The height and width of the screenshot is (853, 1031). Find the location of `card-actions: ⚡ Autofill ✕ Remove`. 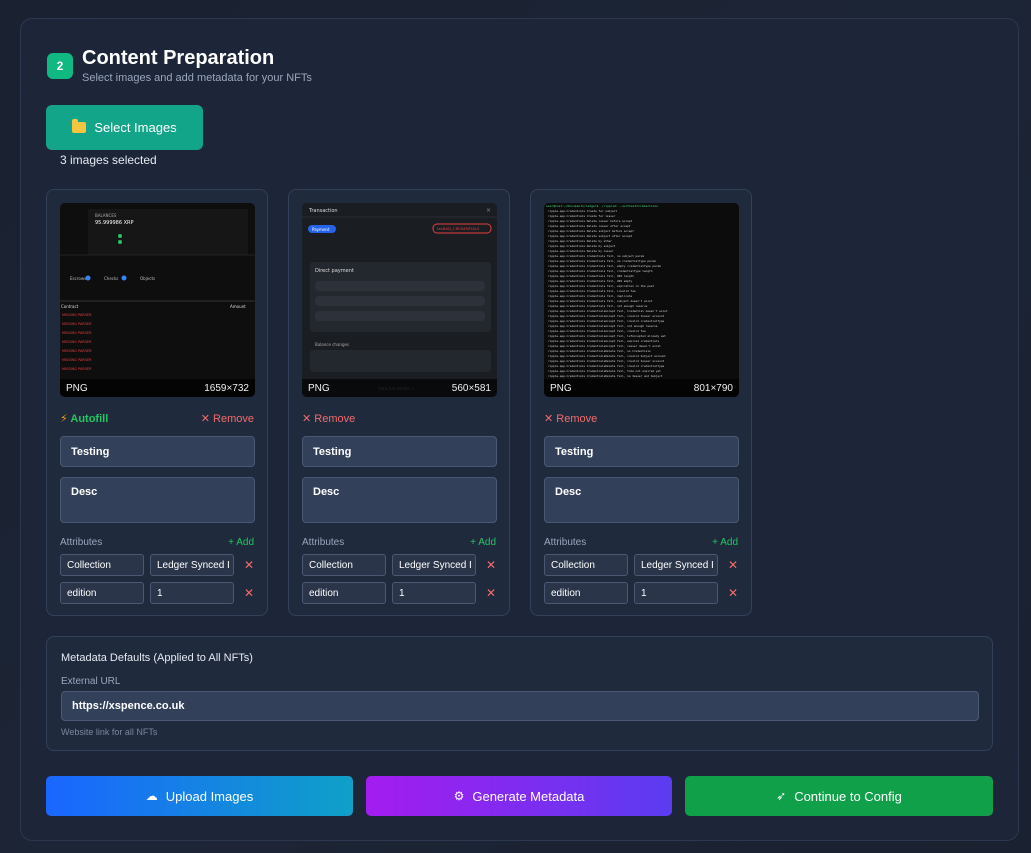

card-actions: ⚡ Autofill ✕ Remove is located at coordinates (157, 419).